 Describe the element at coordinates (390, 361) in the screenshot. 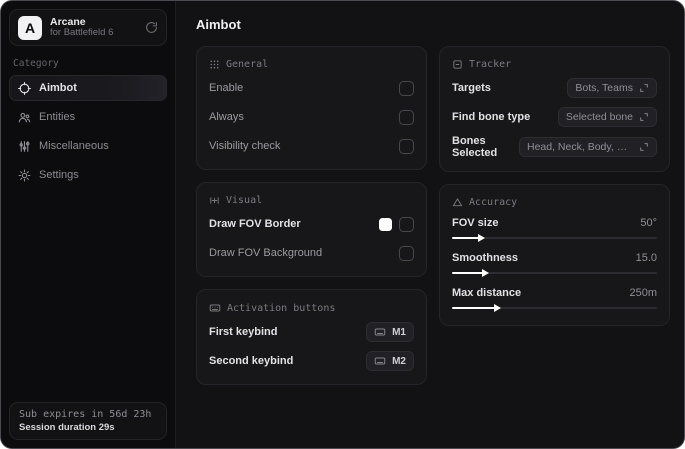

I see `second-keybind-button: M2` at that location.